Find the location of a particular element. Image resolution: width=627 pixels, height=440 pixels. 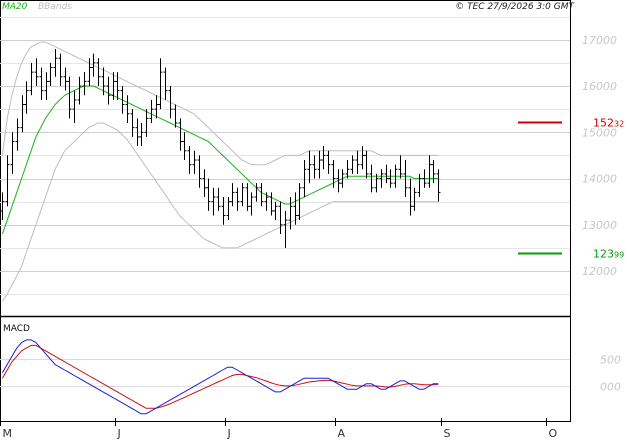

support-label: 12399 is located at coordinates (608, 254).